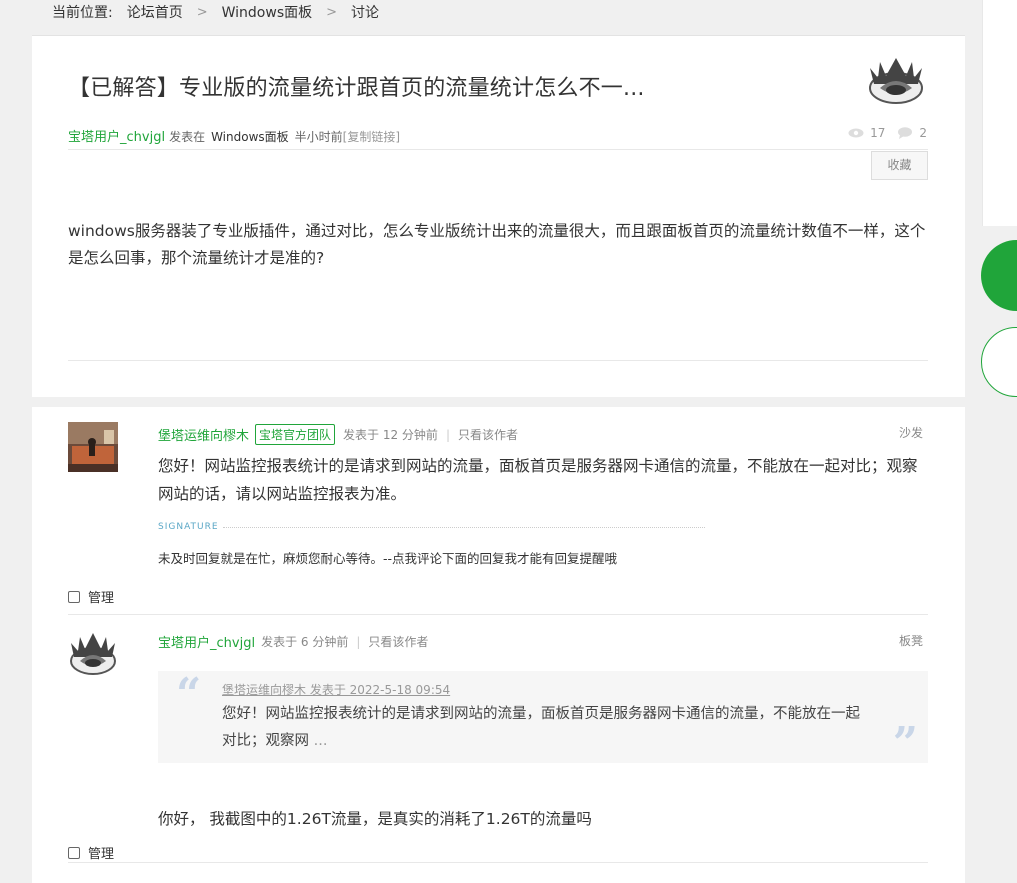  I want to click on side-panel, so click(999, 113).